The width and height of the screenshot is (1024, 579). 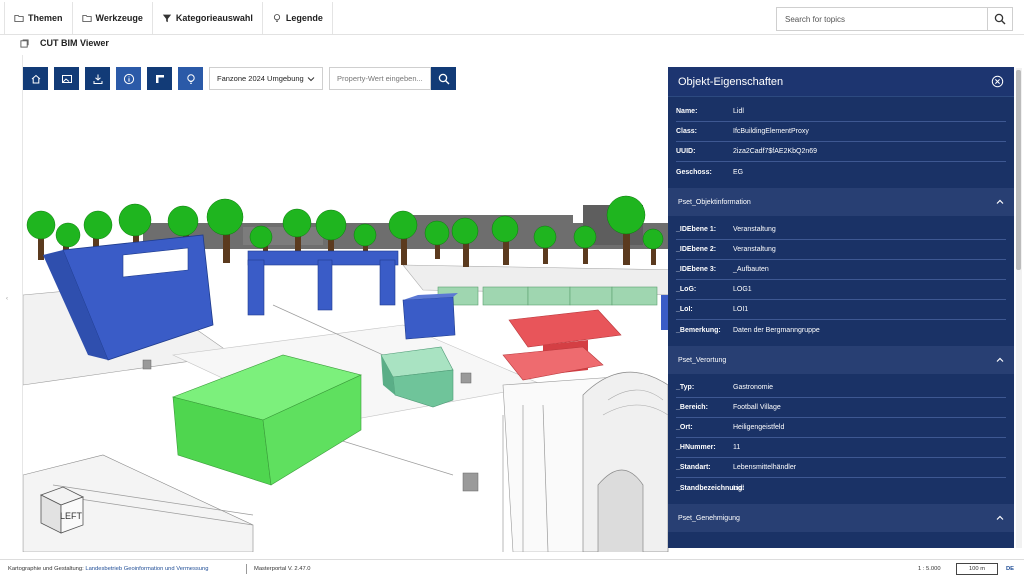 I want to click on property-value: 11, so click(x=737, y=447).